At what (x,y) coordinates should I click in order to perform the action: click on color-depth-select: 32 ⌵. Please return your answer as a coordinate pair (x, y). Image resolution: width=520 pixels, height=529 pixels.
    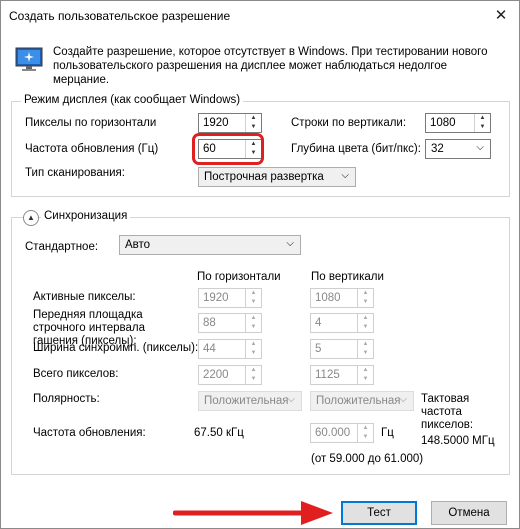
    Looking at the image, I should click on (458, 149).